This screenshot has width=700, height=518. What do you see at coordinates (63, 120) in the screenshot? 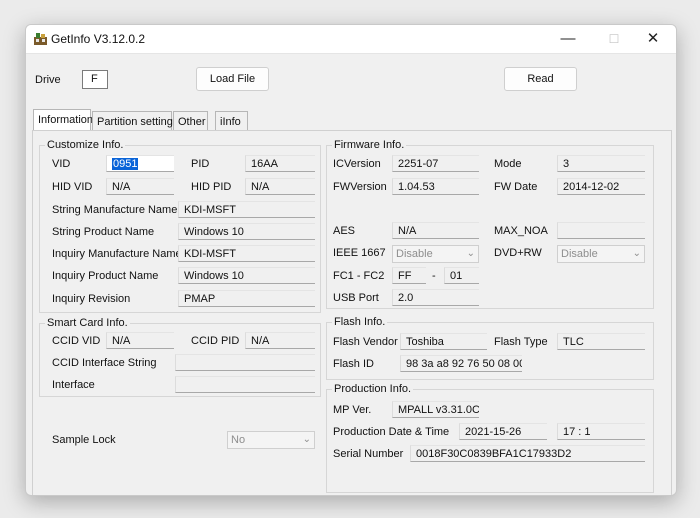
I see `tab-information: Information` at bounding box center [63, 120].